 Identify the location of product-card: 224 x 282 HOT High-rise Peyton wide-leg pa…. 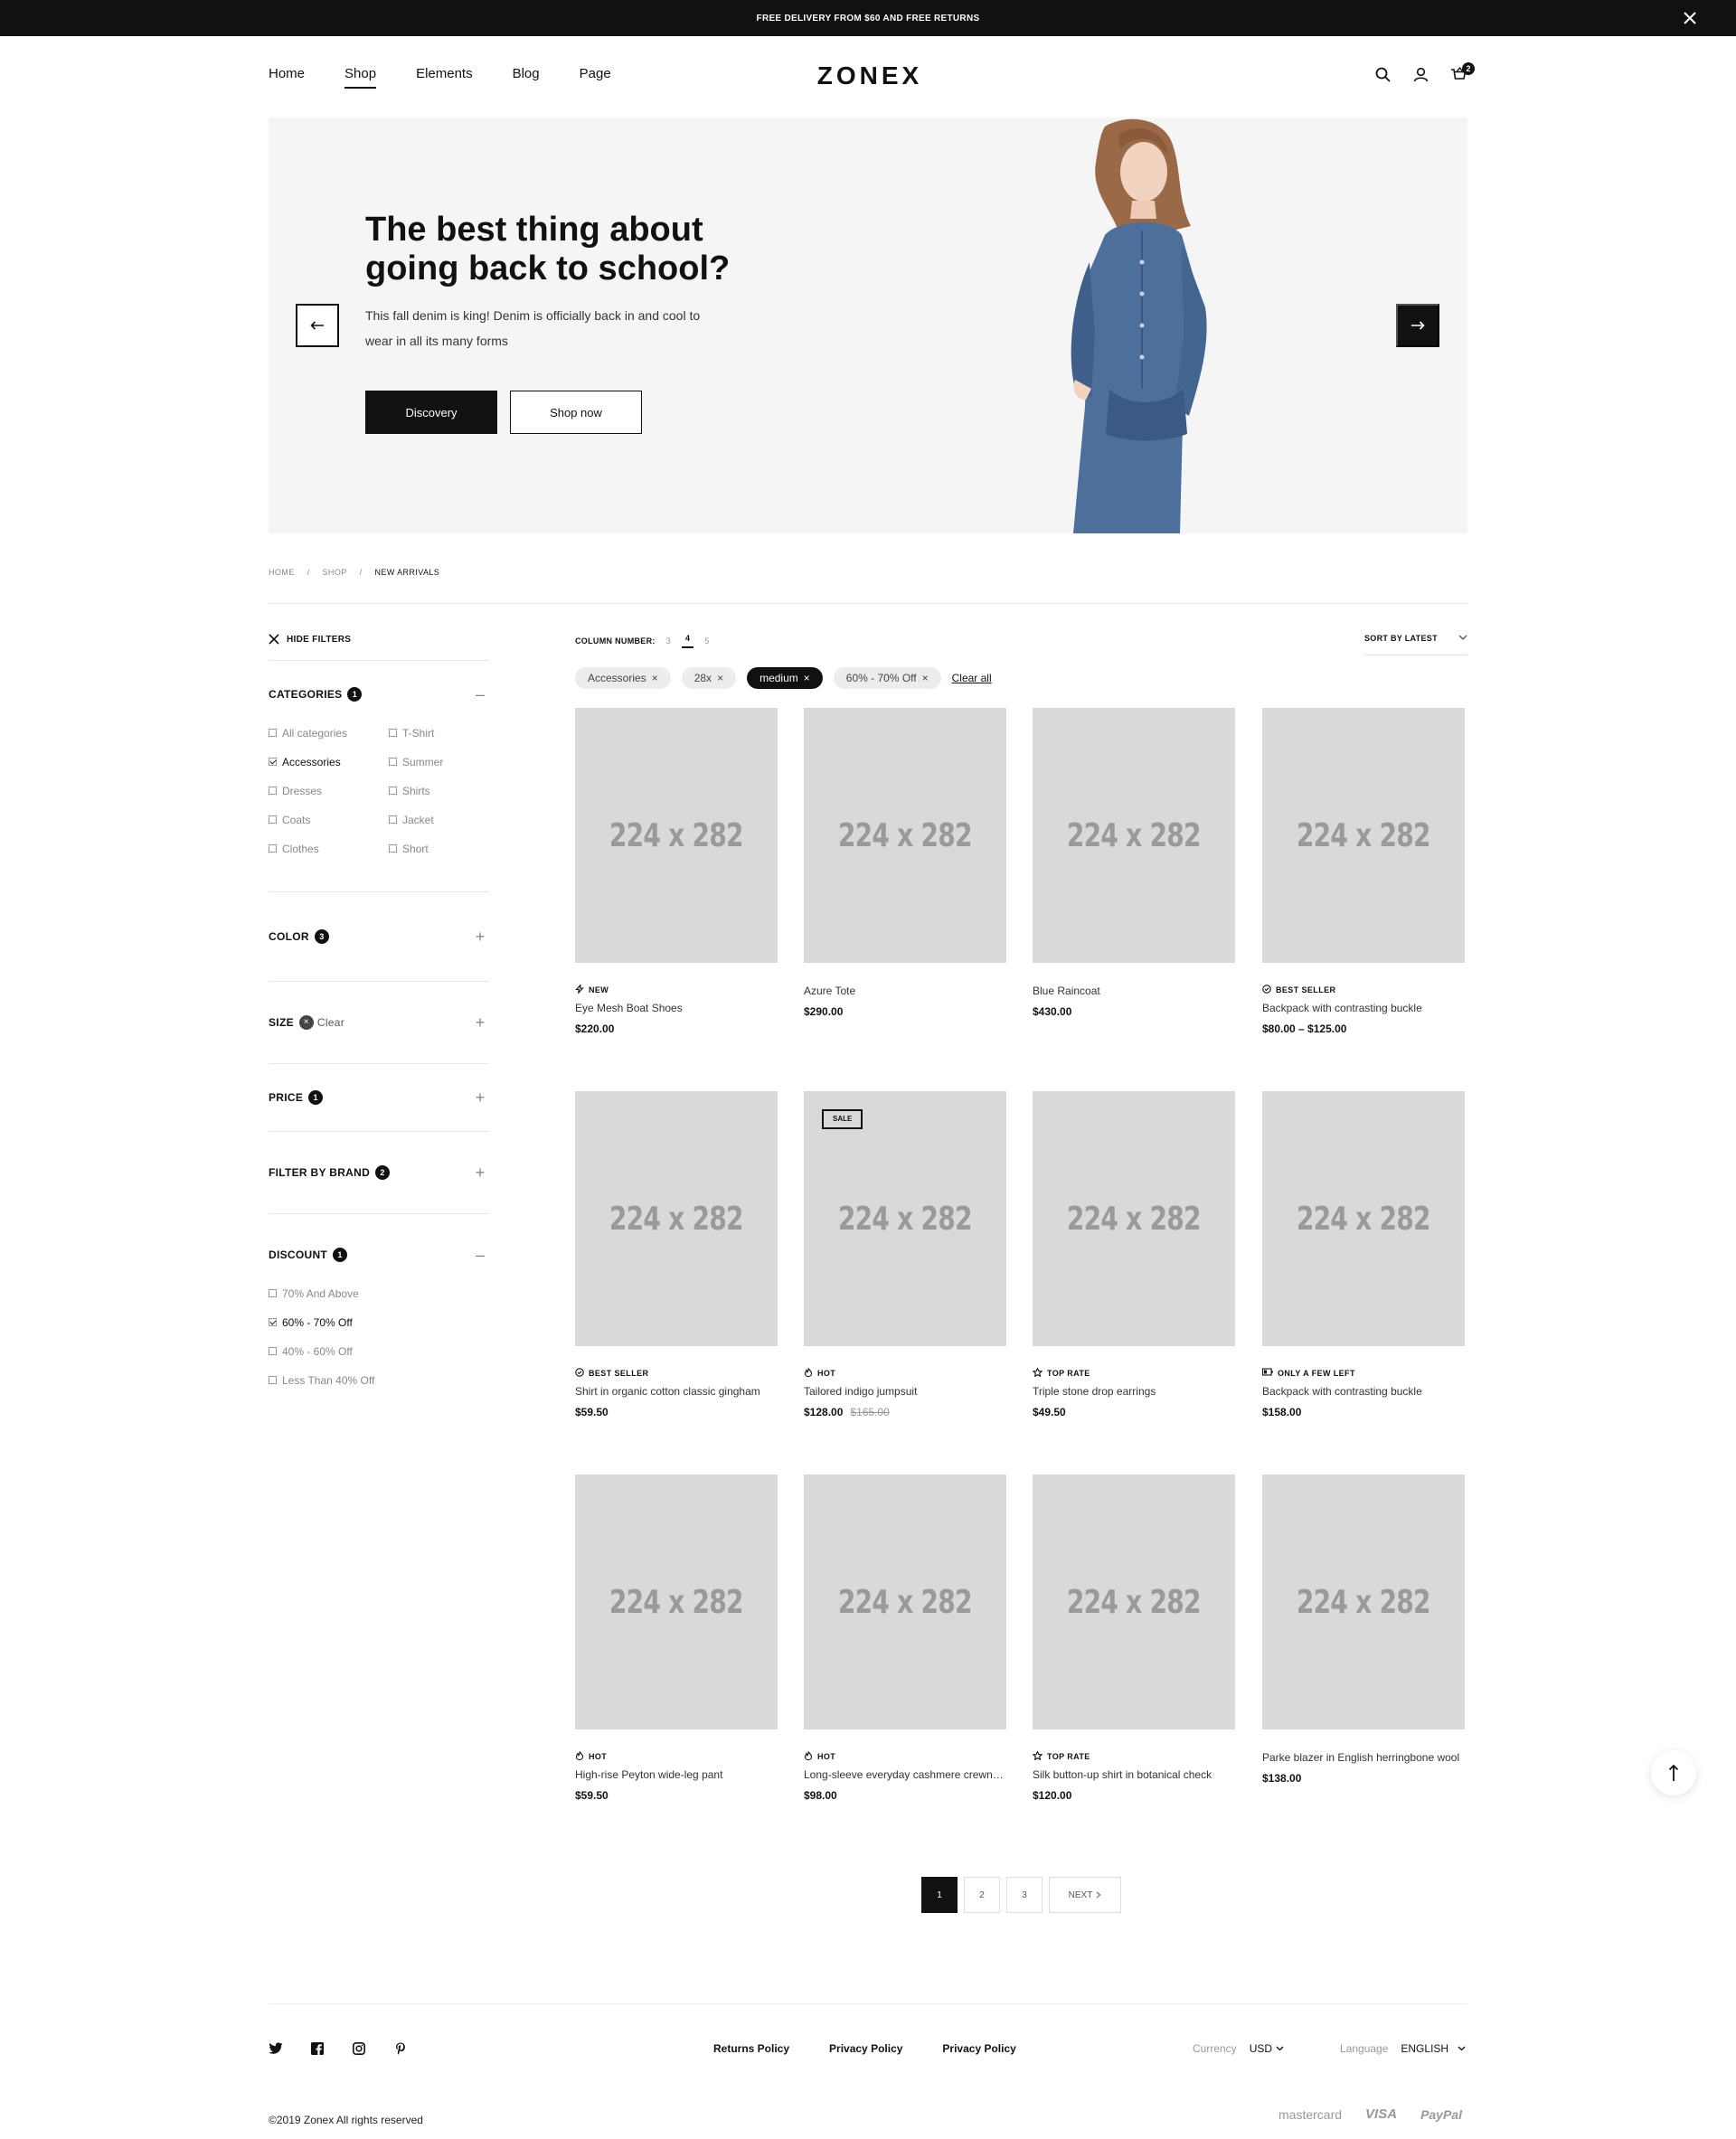
(677, 1639).